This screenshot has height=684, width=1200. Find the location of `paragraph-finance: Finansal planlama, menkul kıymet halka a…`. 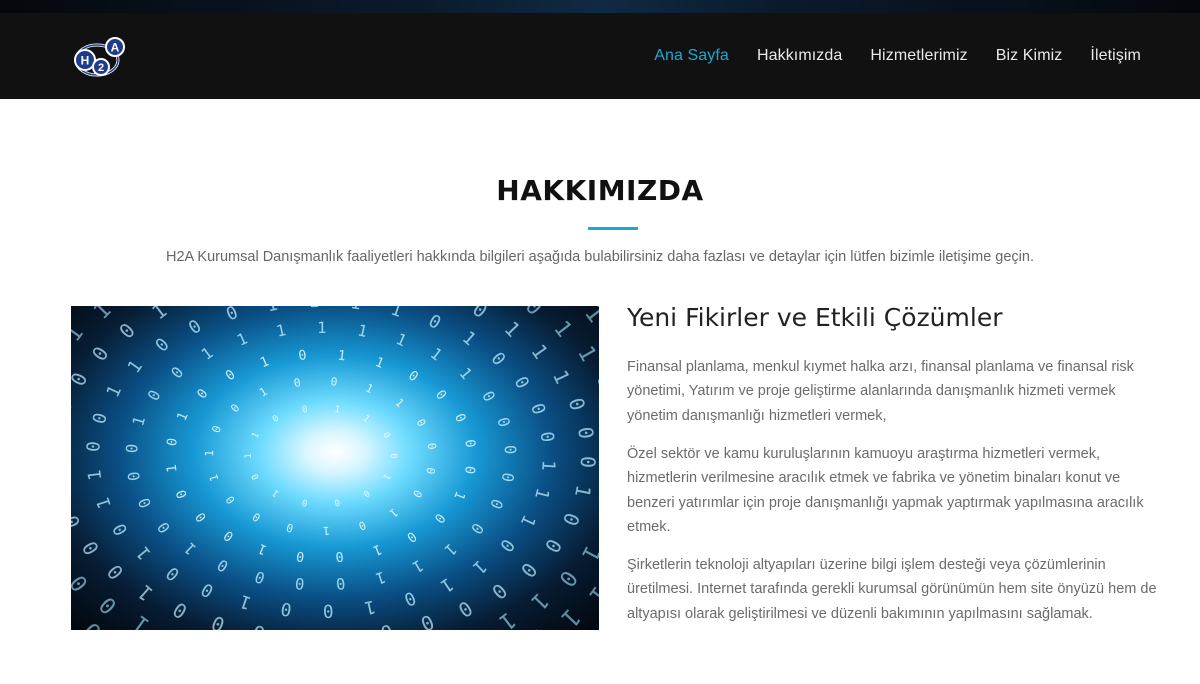

paragraph-finance: Finansal planlama, menkul kıymet halka a… is located at coordinates (880, 391).